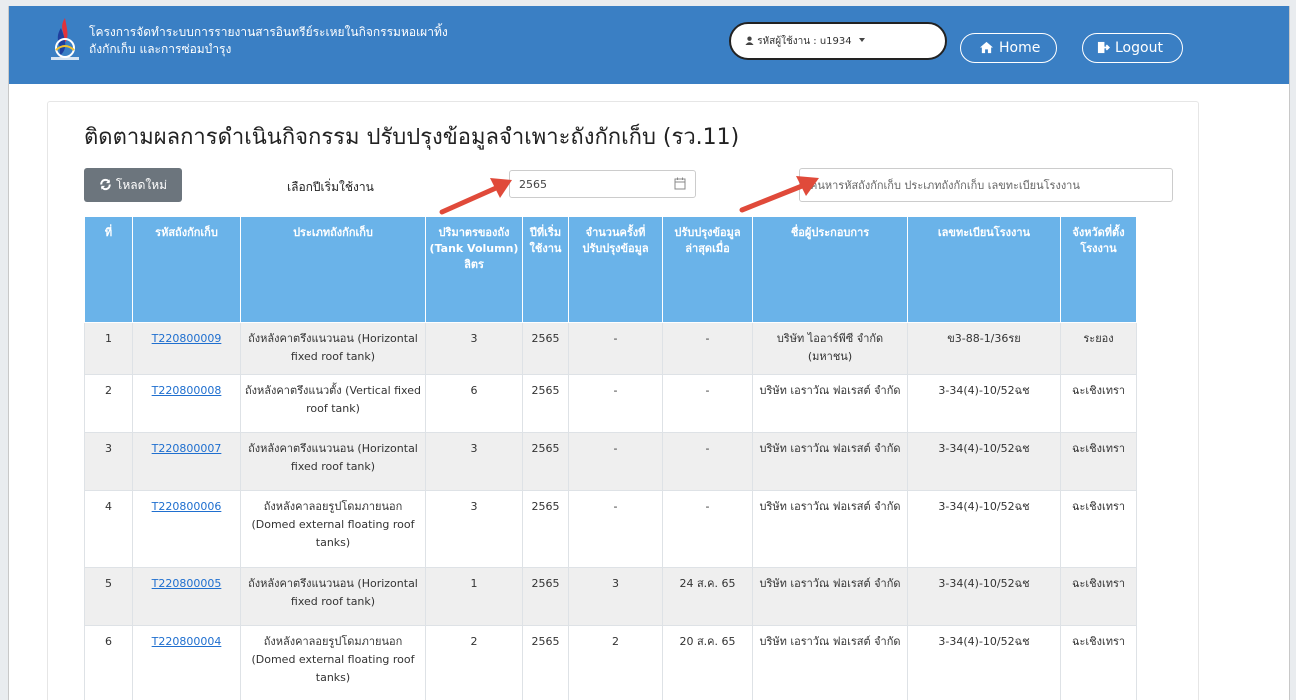 This screenshot has width=1296, height=700. Describe the element at coordinates (187, 506) in the screenshot. I see `tank-code-link: T220800006` at that location.